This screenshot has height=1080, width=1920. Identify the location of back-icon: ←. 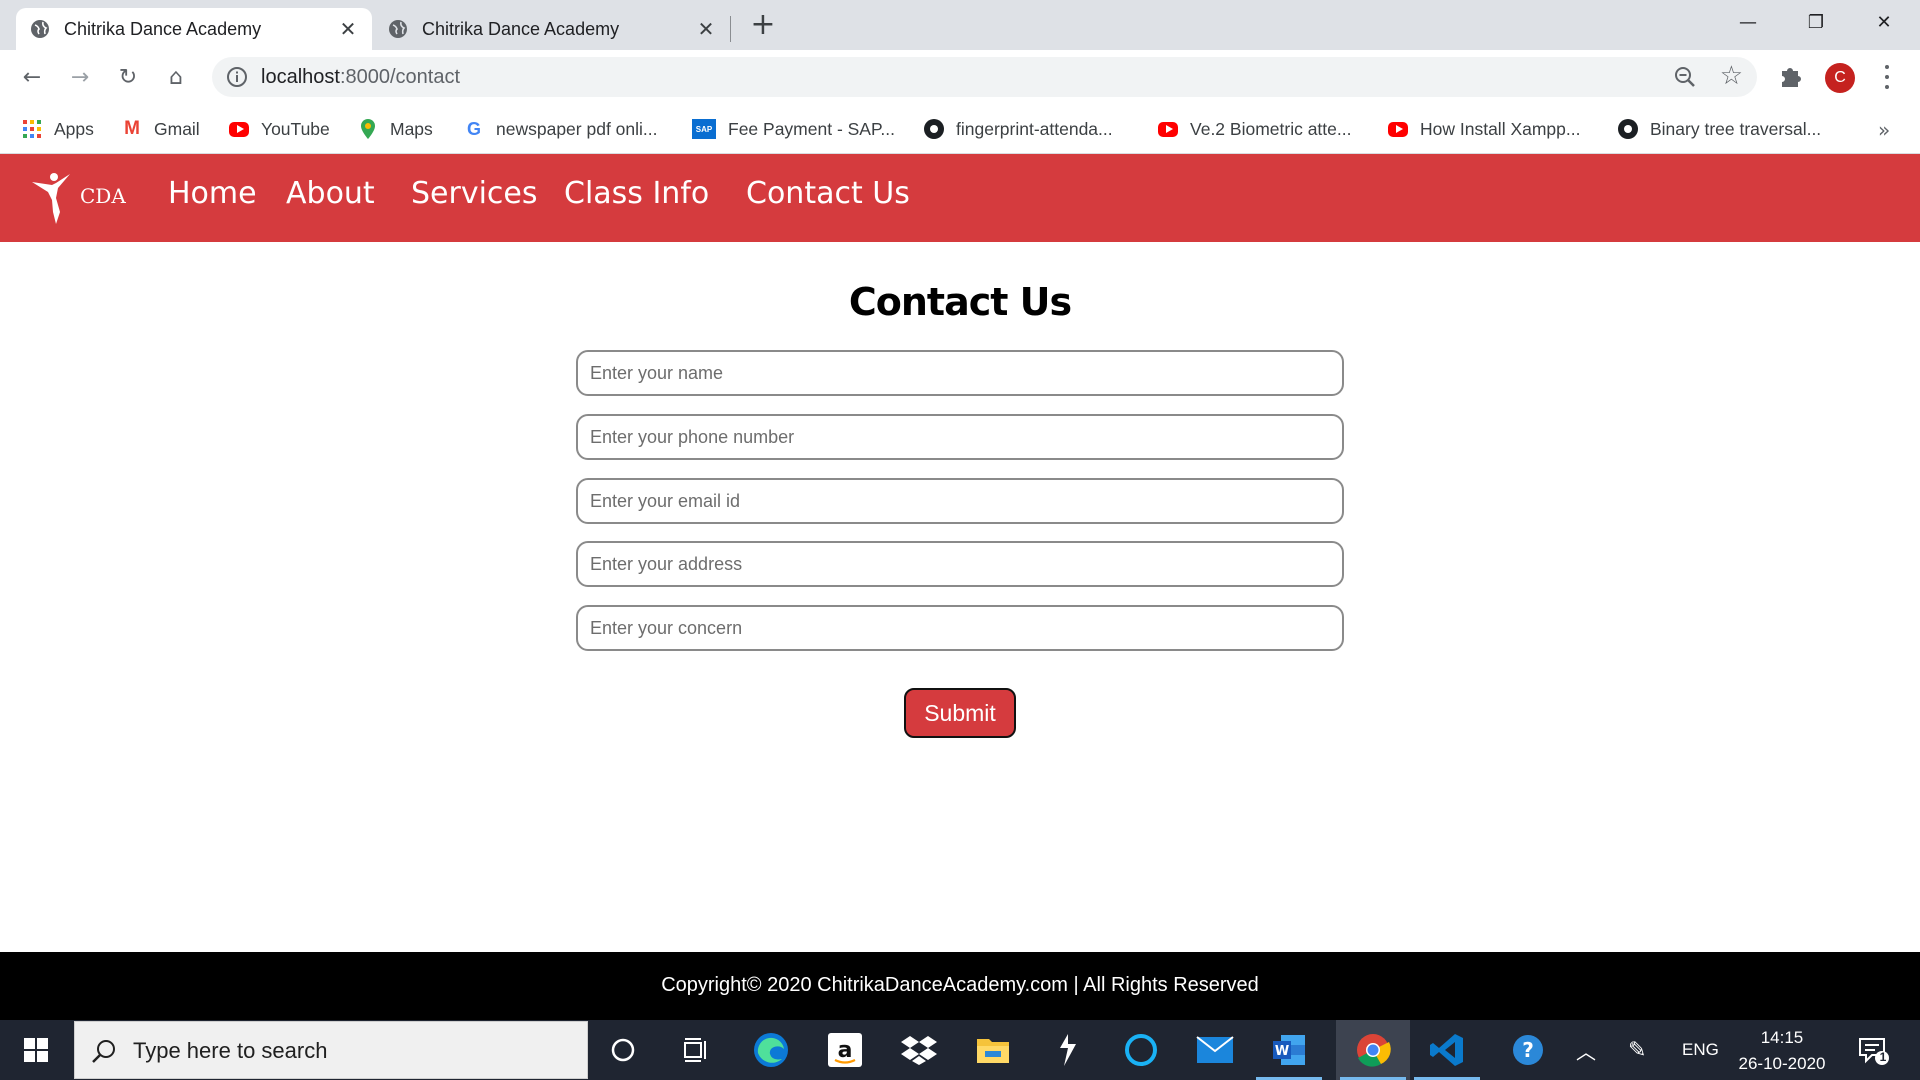
(32, 77).